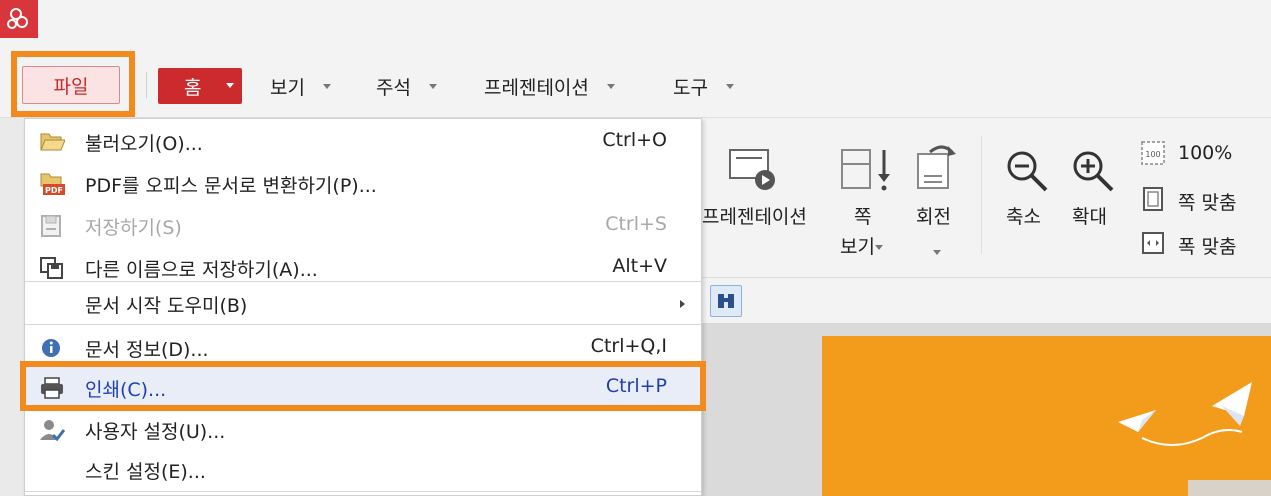 Image resolution: width=1271 pixels, height=496 pixels. Describe the element at coordinates (133, 228) in the screenshot. I see `menu-item-label: 저장하기(S)` at that location.